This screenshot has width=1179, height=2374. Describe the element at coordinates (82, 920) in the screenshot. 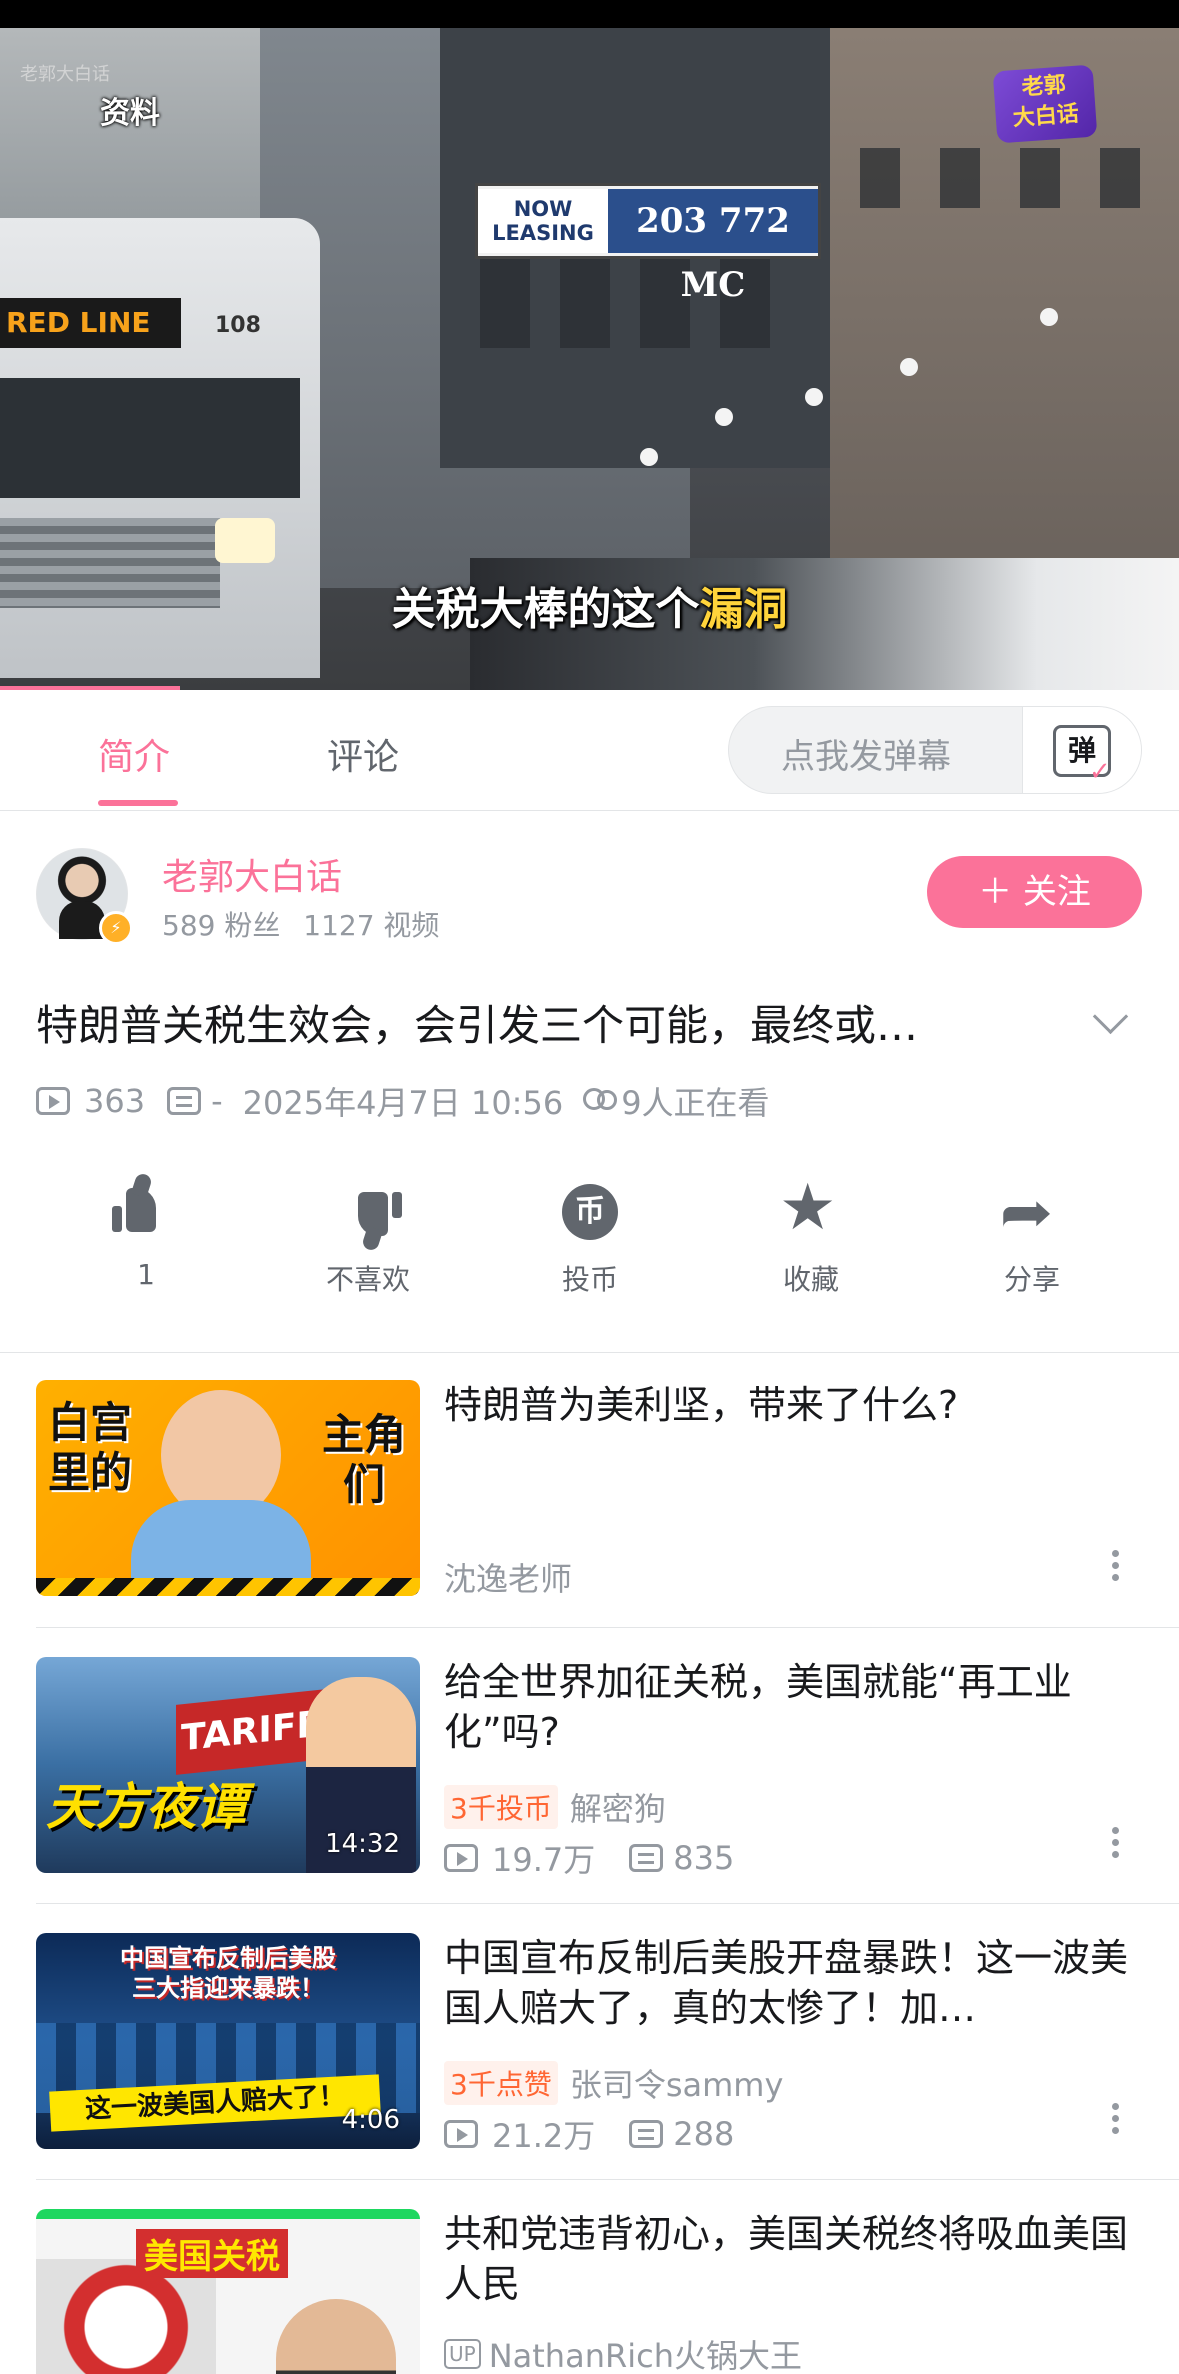

I see `avatar-suit` at that location.